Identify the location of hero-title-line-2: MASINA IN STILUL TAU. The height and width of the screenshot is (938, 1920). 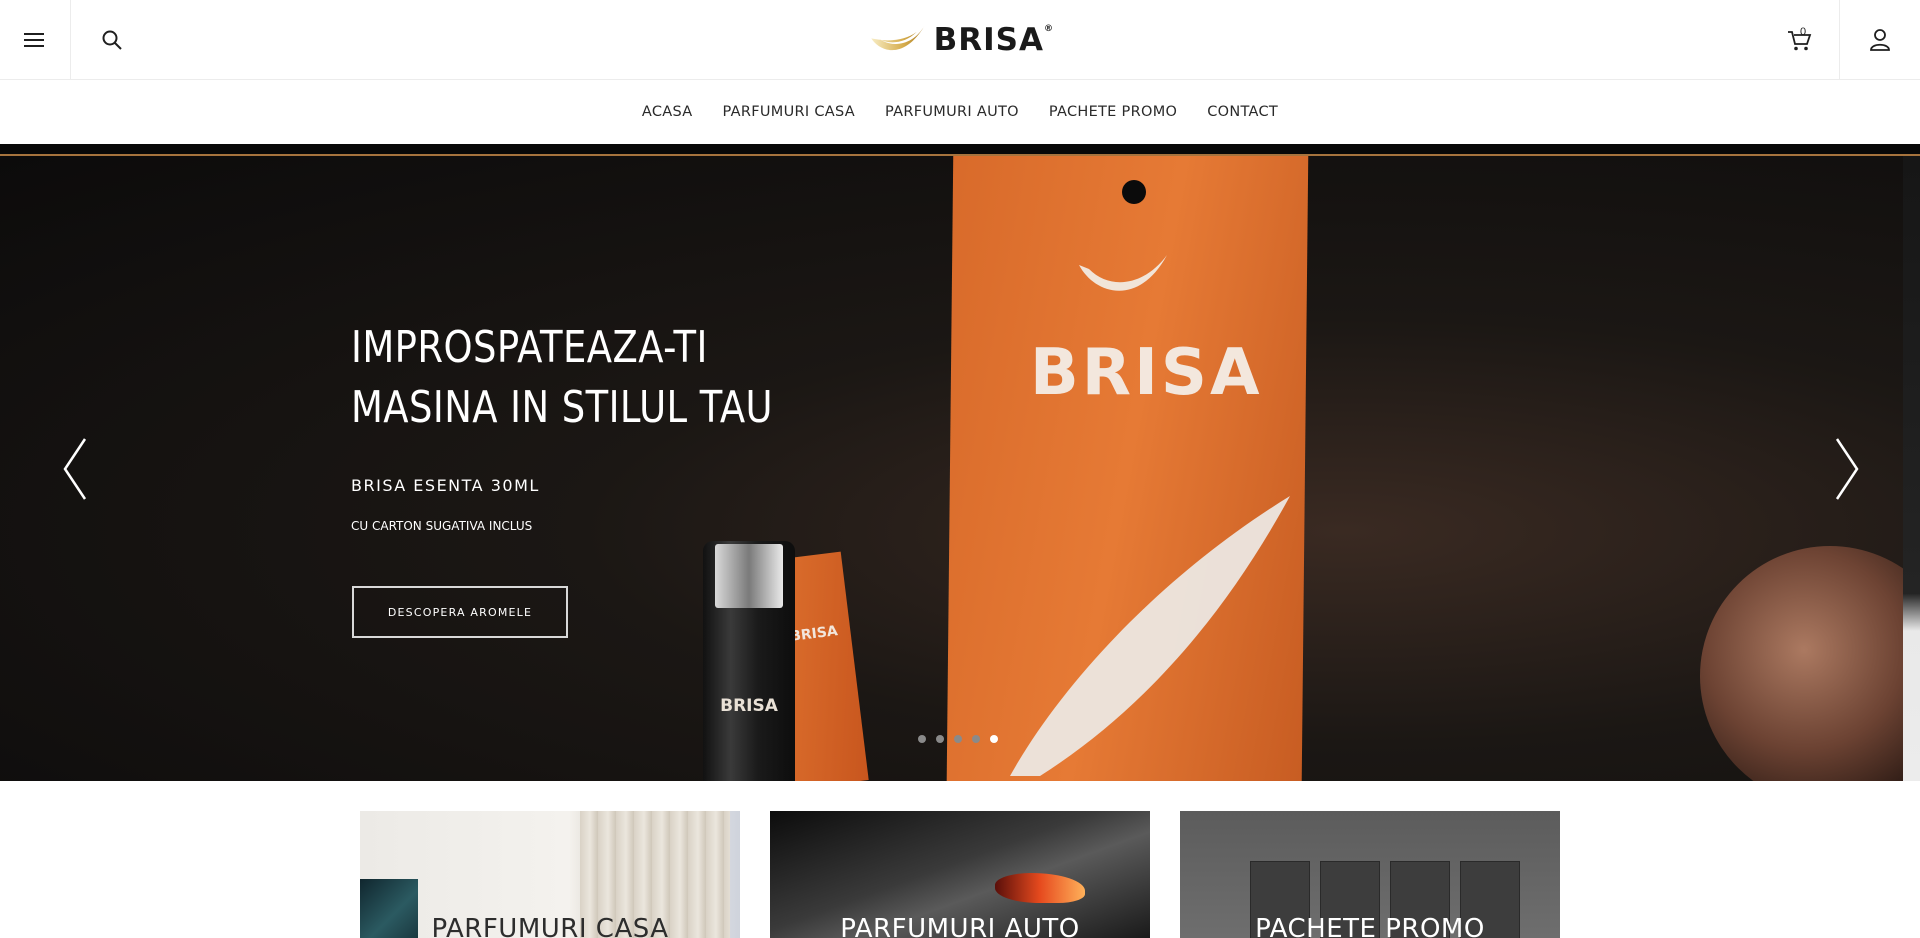
(562, 407).